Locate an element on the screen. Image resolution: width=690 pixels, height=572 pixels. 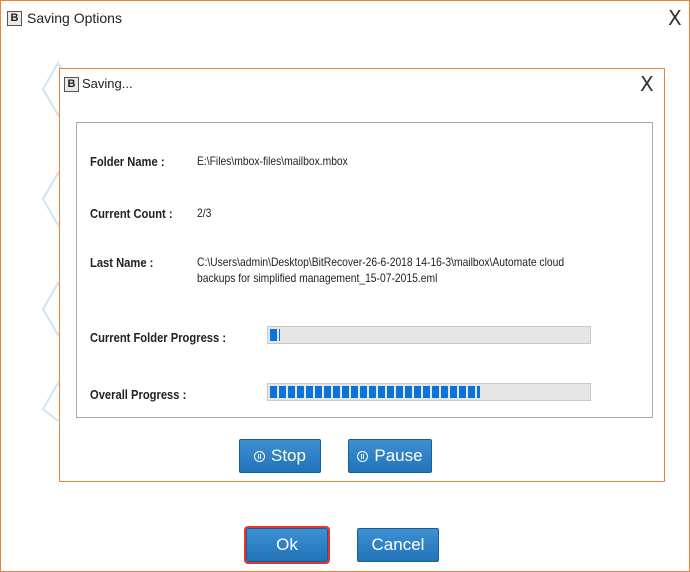
close-icon: X is located at coordinates (675, 18).